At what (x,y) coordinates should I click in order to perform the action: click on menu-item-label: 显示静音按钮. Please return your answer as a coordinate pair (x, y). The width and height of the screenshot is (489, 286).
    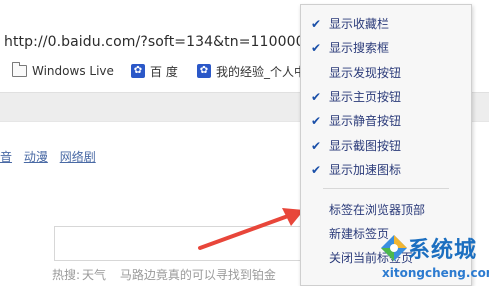
    Looking at the image, I should click on (365, 121).